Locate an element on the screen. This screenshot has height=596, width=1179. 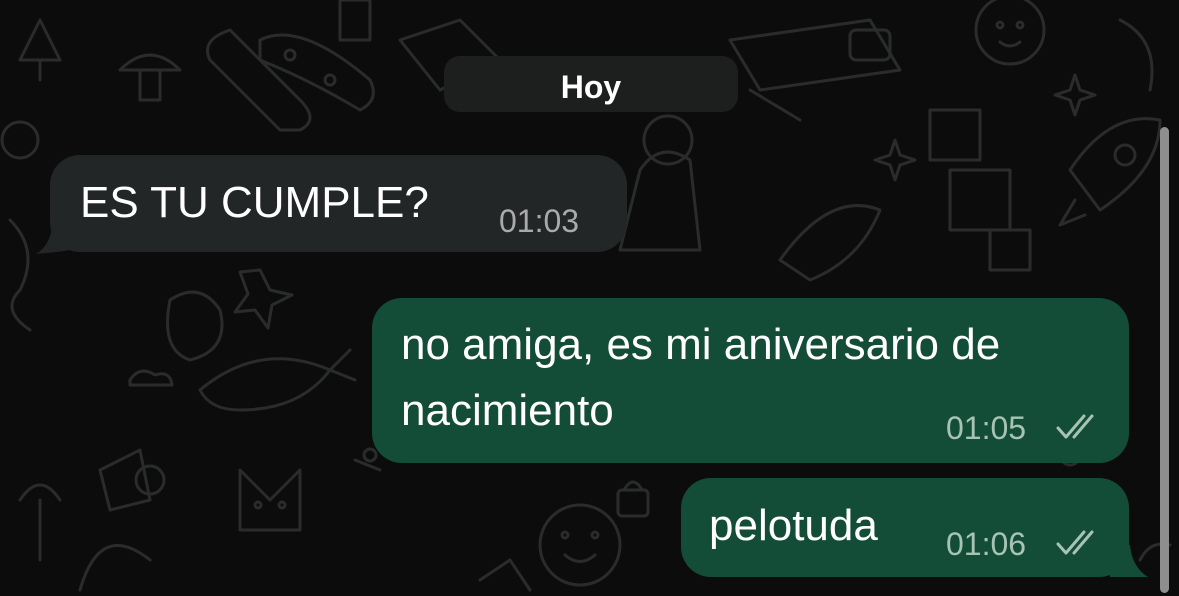
date-separator: Hoy is located at coordinates (591, 84).